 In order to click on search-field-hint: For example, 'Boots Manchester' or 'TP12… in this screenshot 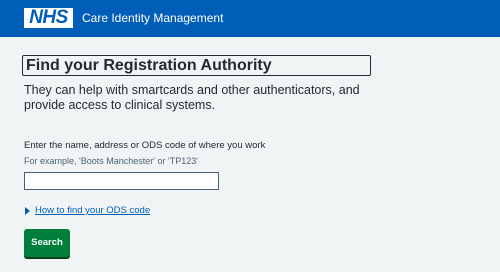, I will do `click(111, 161)`.